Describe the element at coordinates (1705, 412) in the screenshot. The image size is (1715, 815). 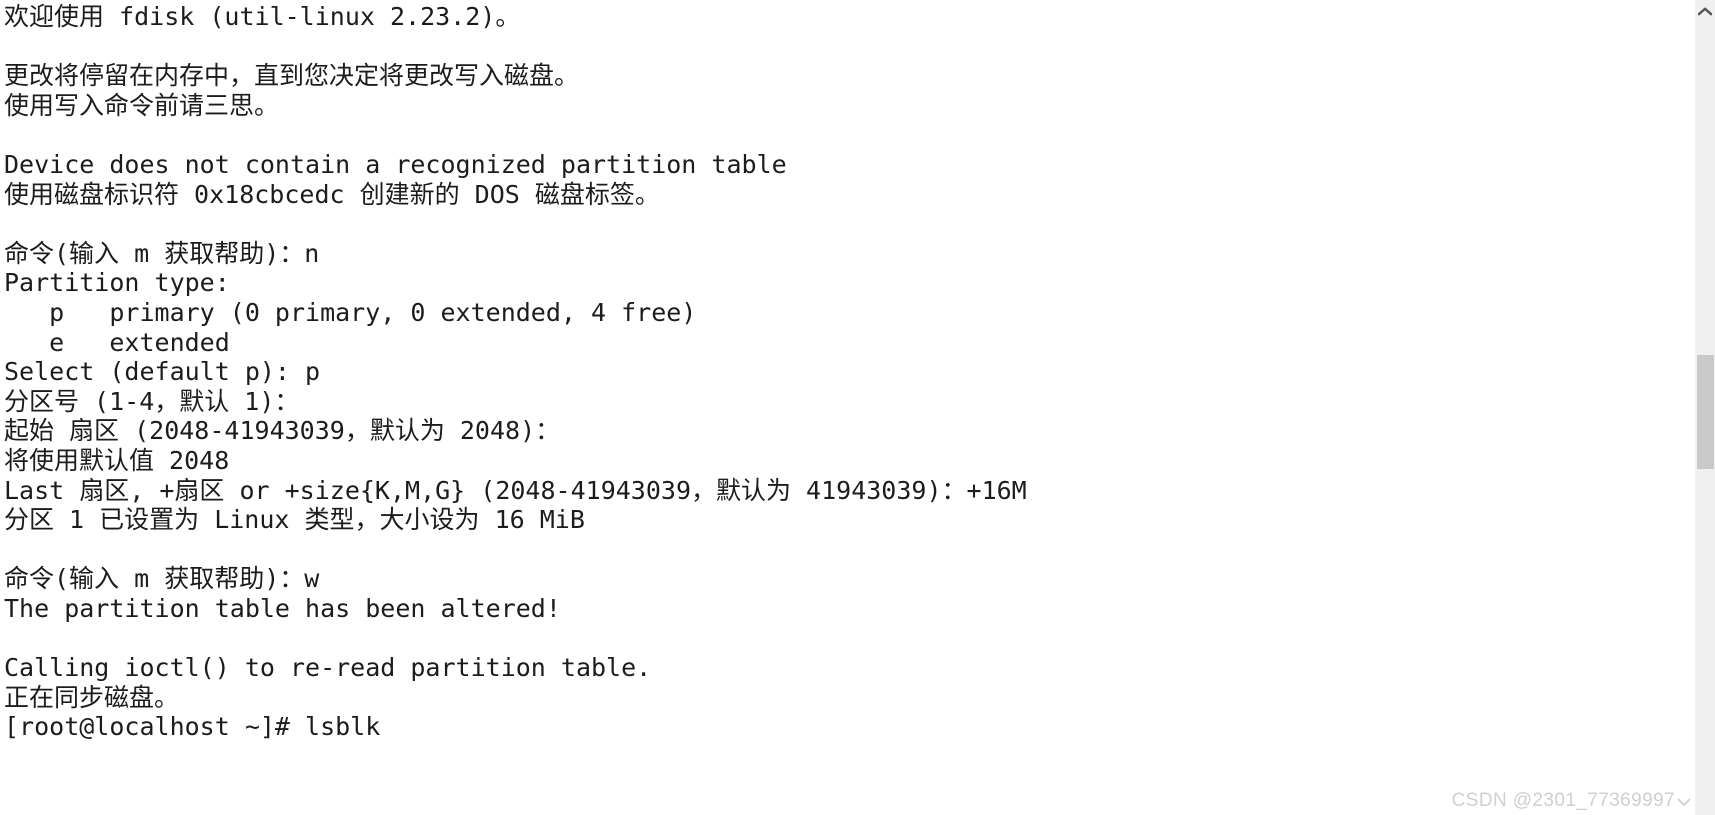
I see `scrollbar-thumb` at that location.